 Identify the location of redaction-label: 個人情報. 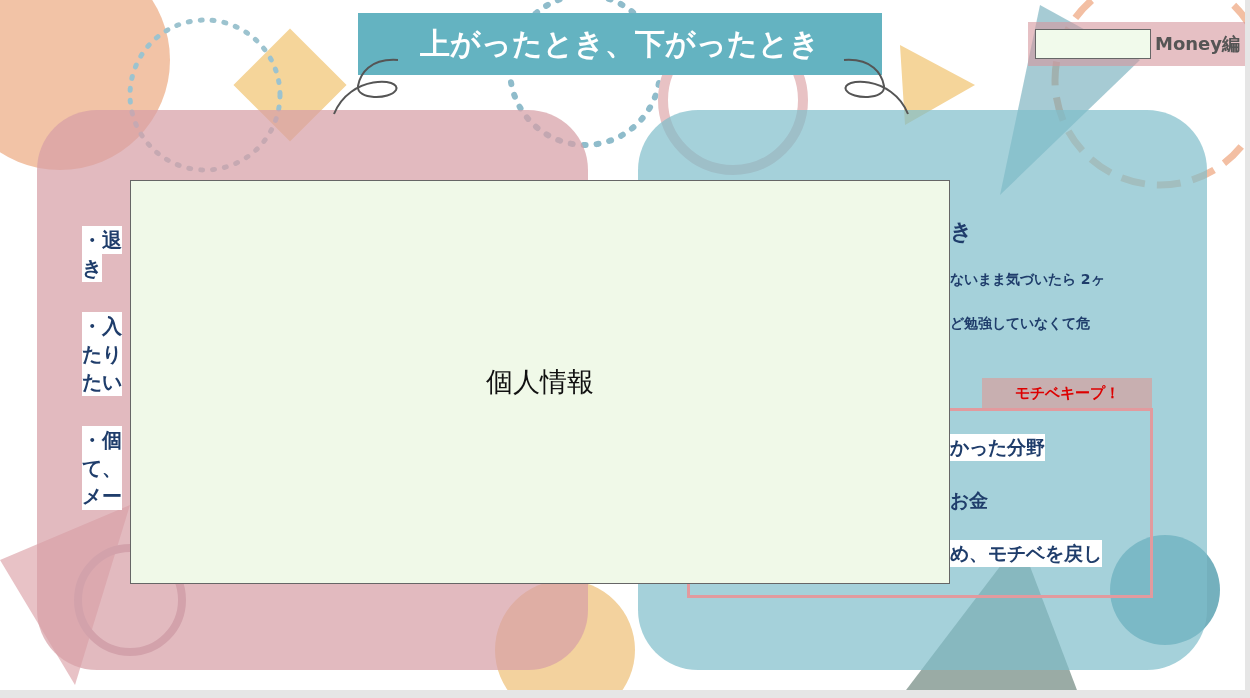
(540, 382).